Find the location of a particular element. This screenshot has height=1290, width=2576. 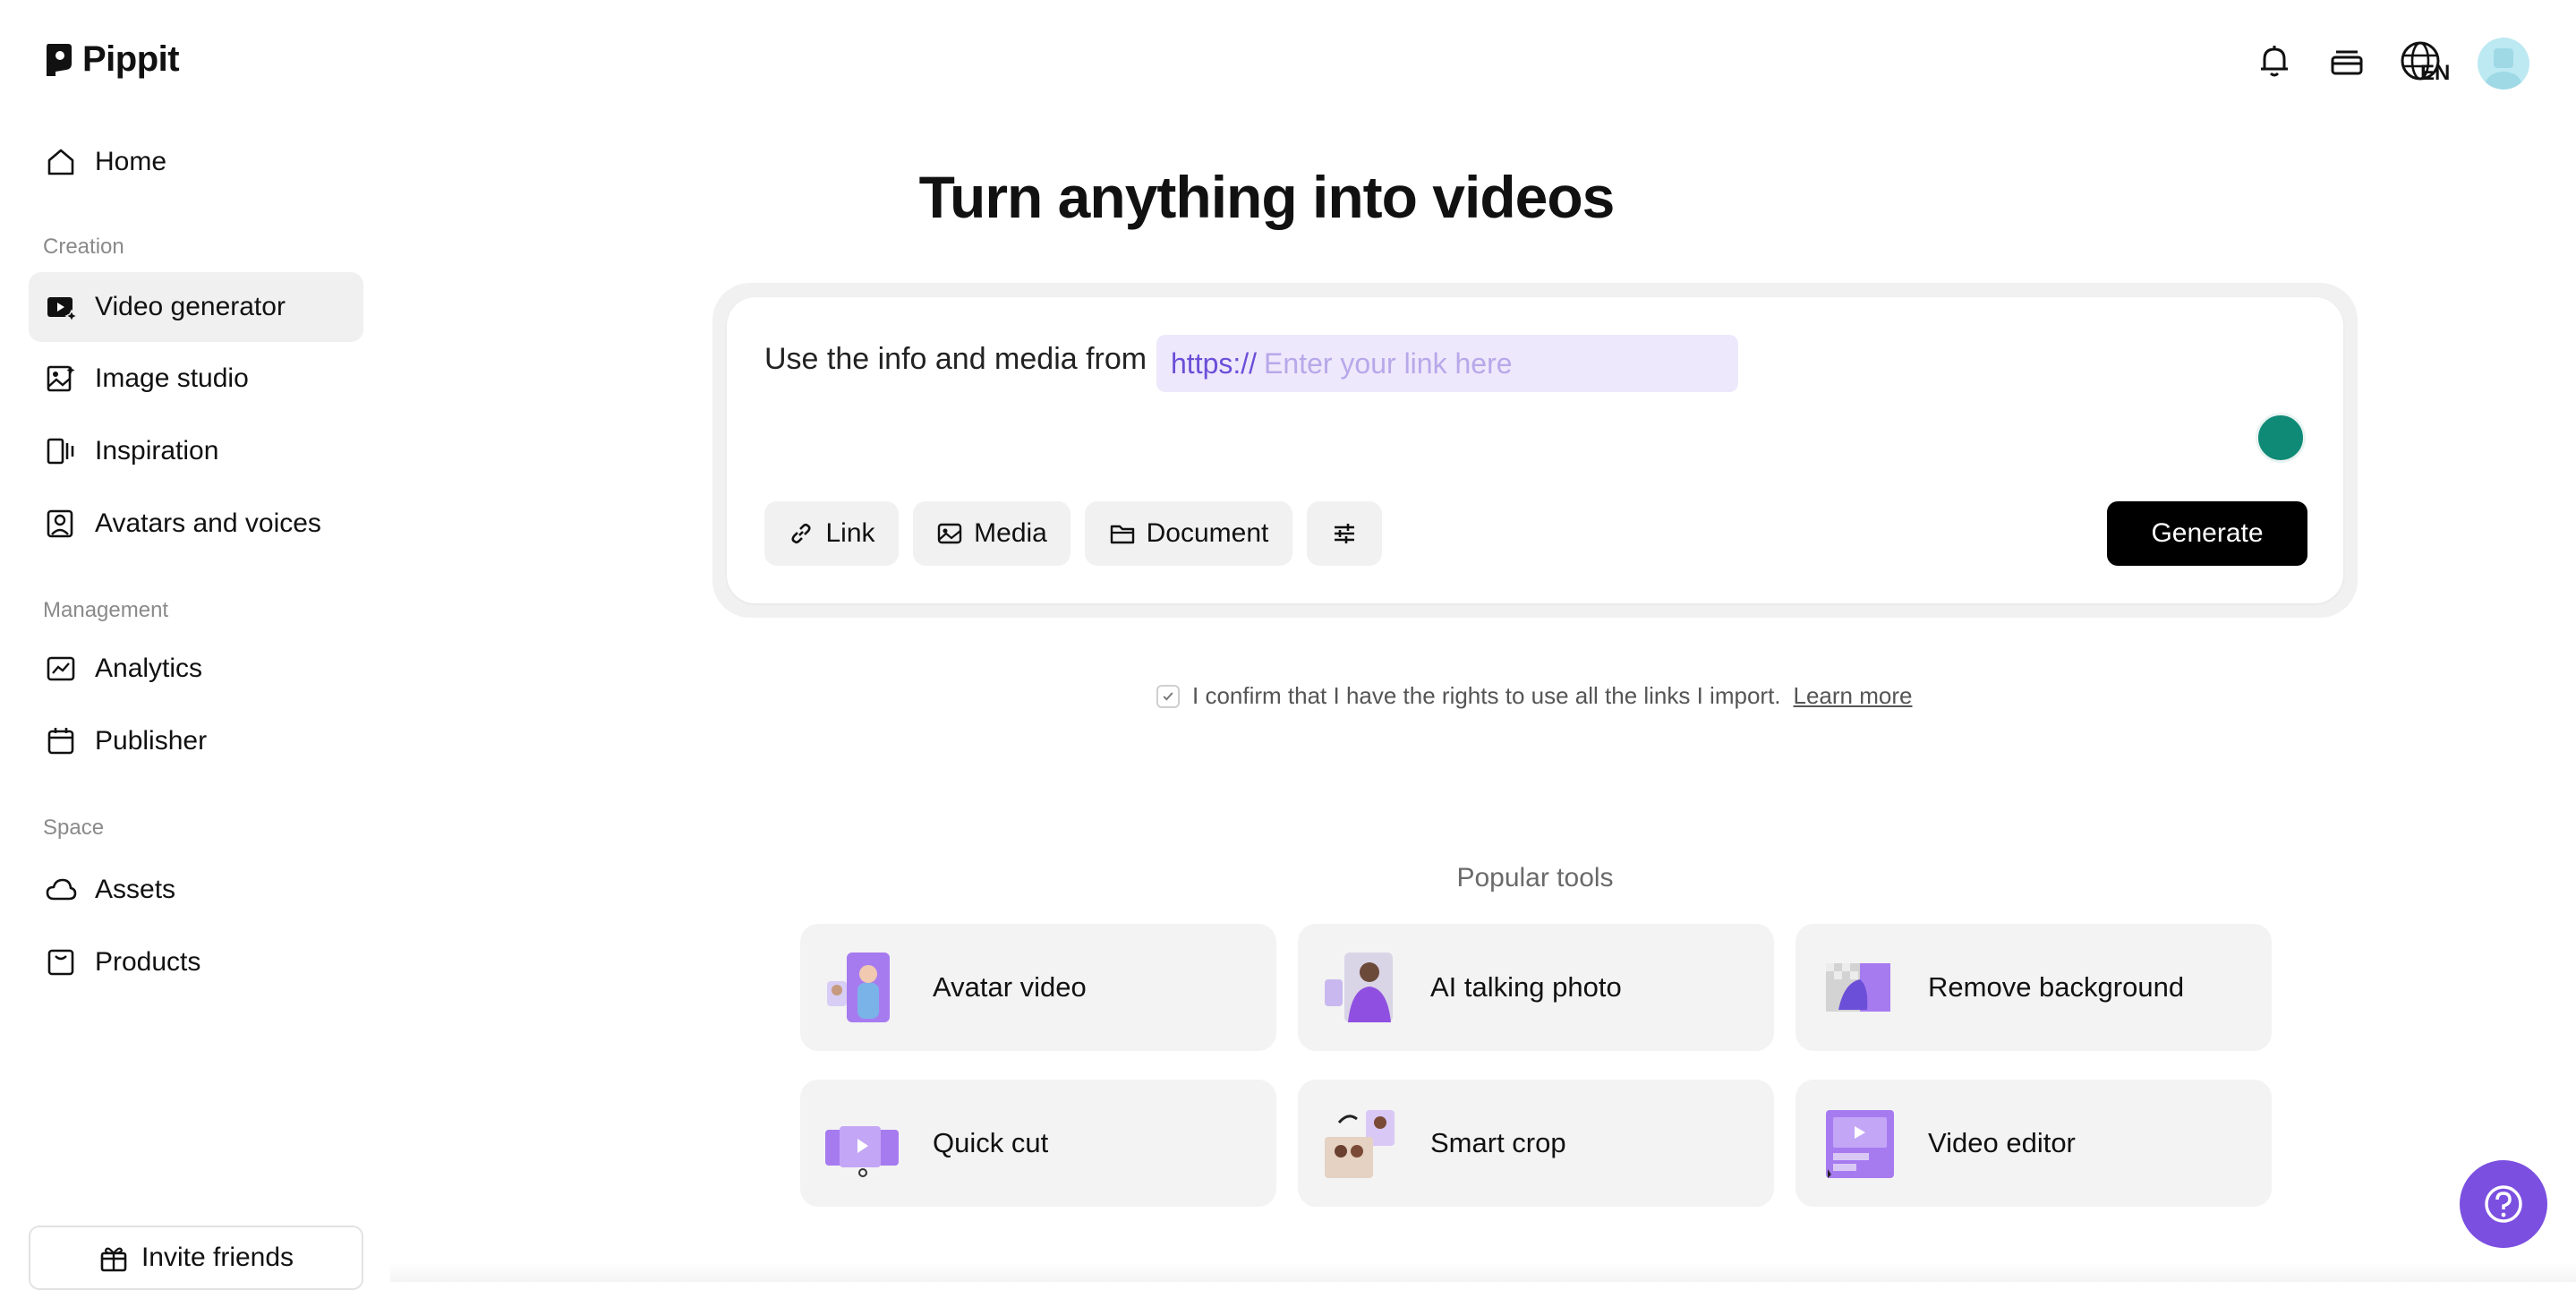

logo: Pippit is located at coordinates (111, 59).